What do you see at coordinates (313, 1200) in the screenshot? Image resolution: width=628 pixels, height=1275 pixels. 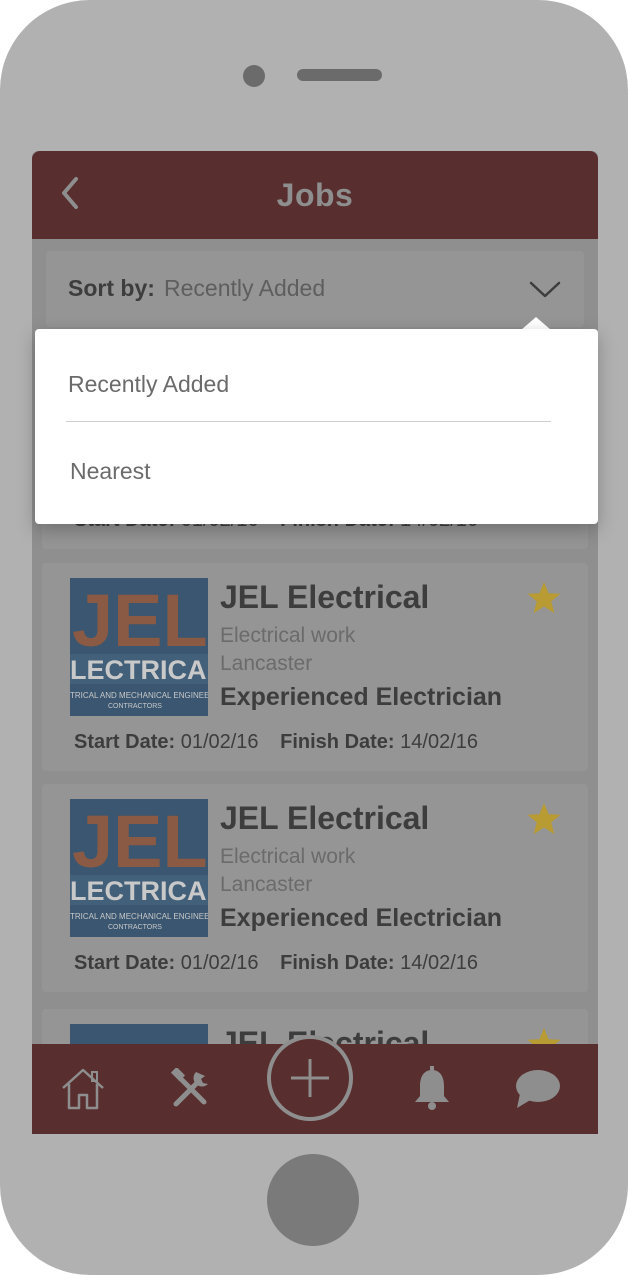 I see `home-button` at bounding box center [313, 1200].